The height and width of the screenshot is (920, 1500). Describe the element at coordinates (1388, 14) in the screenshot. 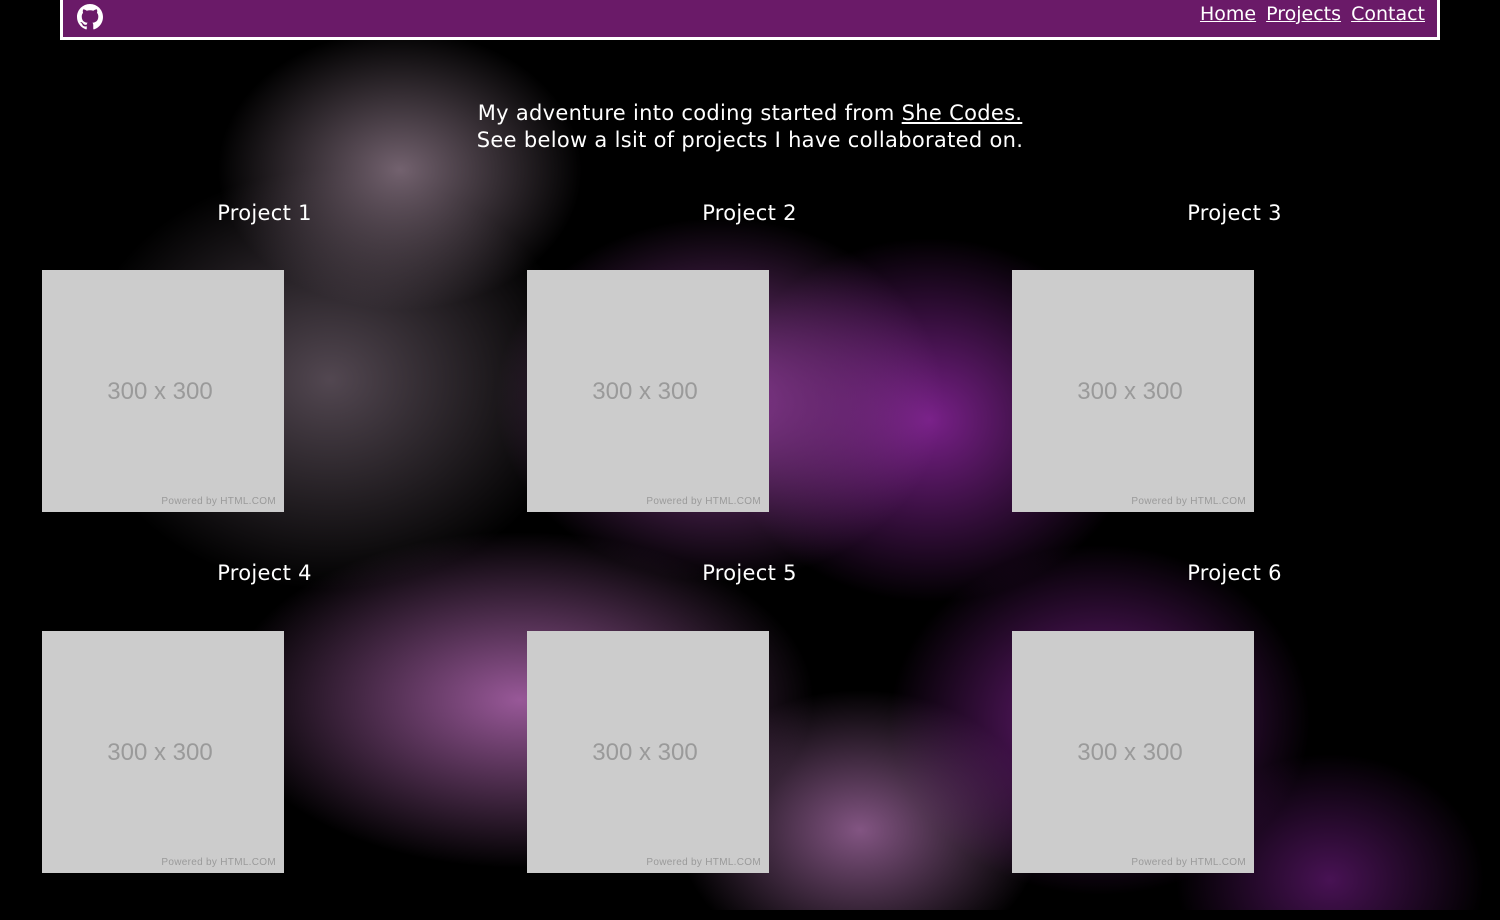

I see `nav-link-contact: Contact` at that location.